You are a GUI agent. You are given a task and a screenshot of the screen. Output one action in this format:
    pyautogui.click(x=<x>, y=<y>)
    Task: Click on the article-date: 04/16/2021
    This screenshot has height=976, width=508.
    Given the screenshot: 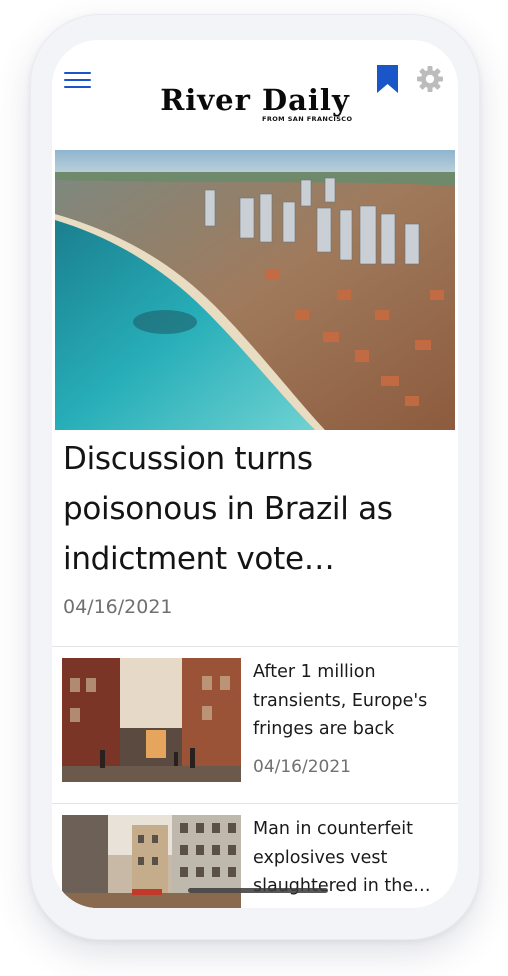 What is the action you would take?
    pyautogui.click(x=302, y=767)
    